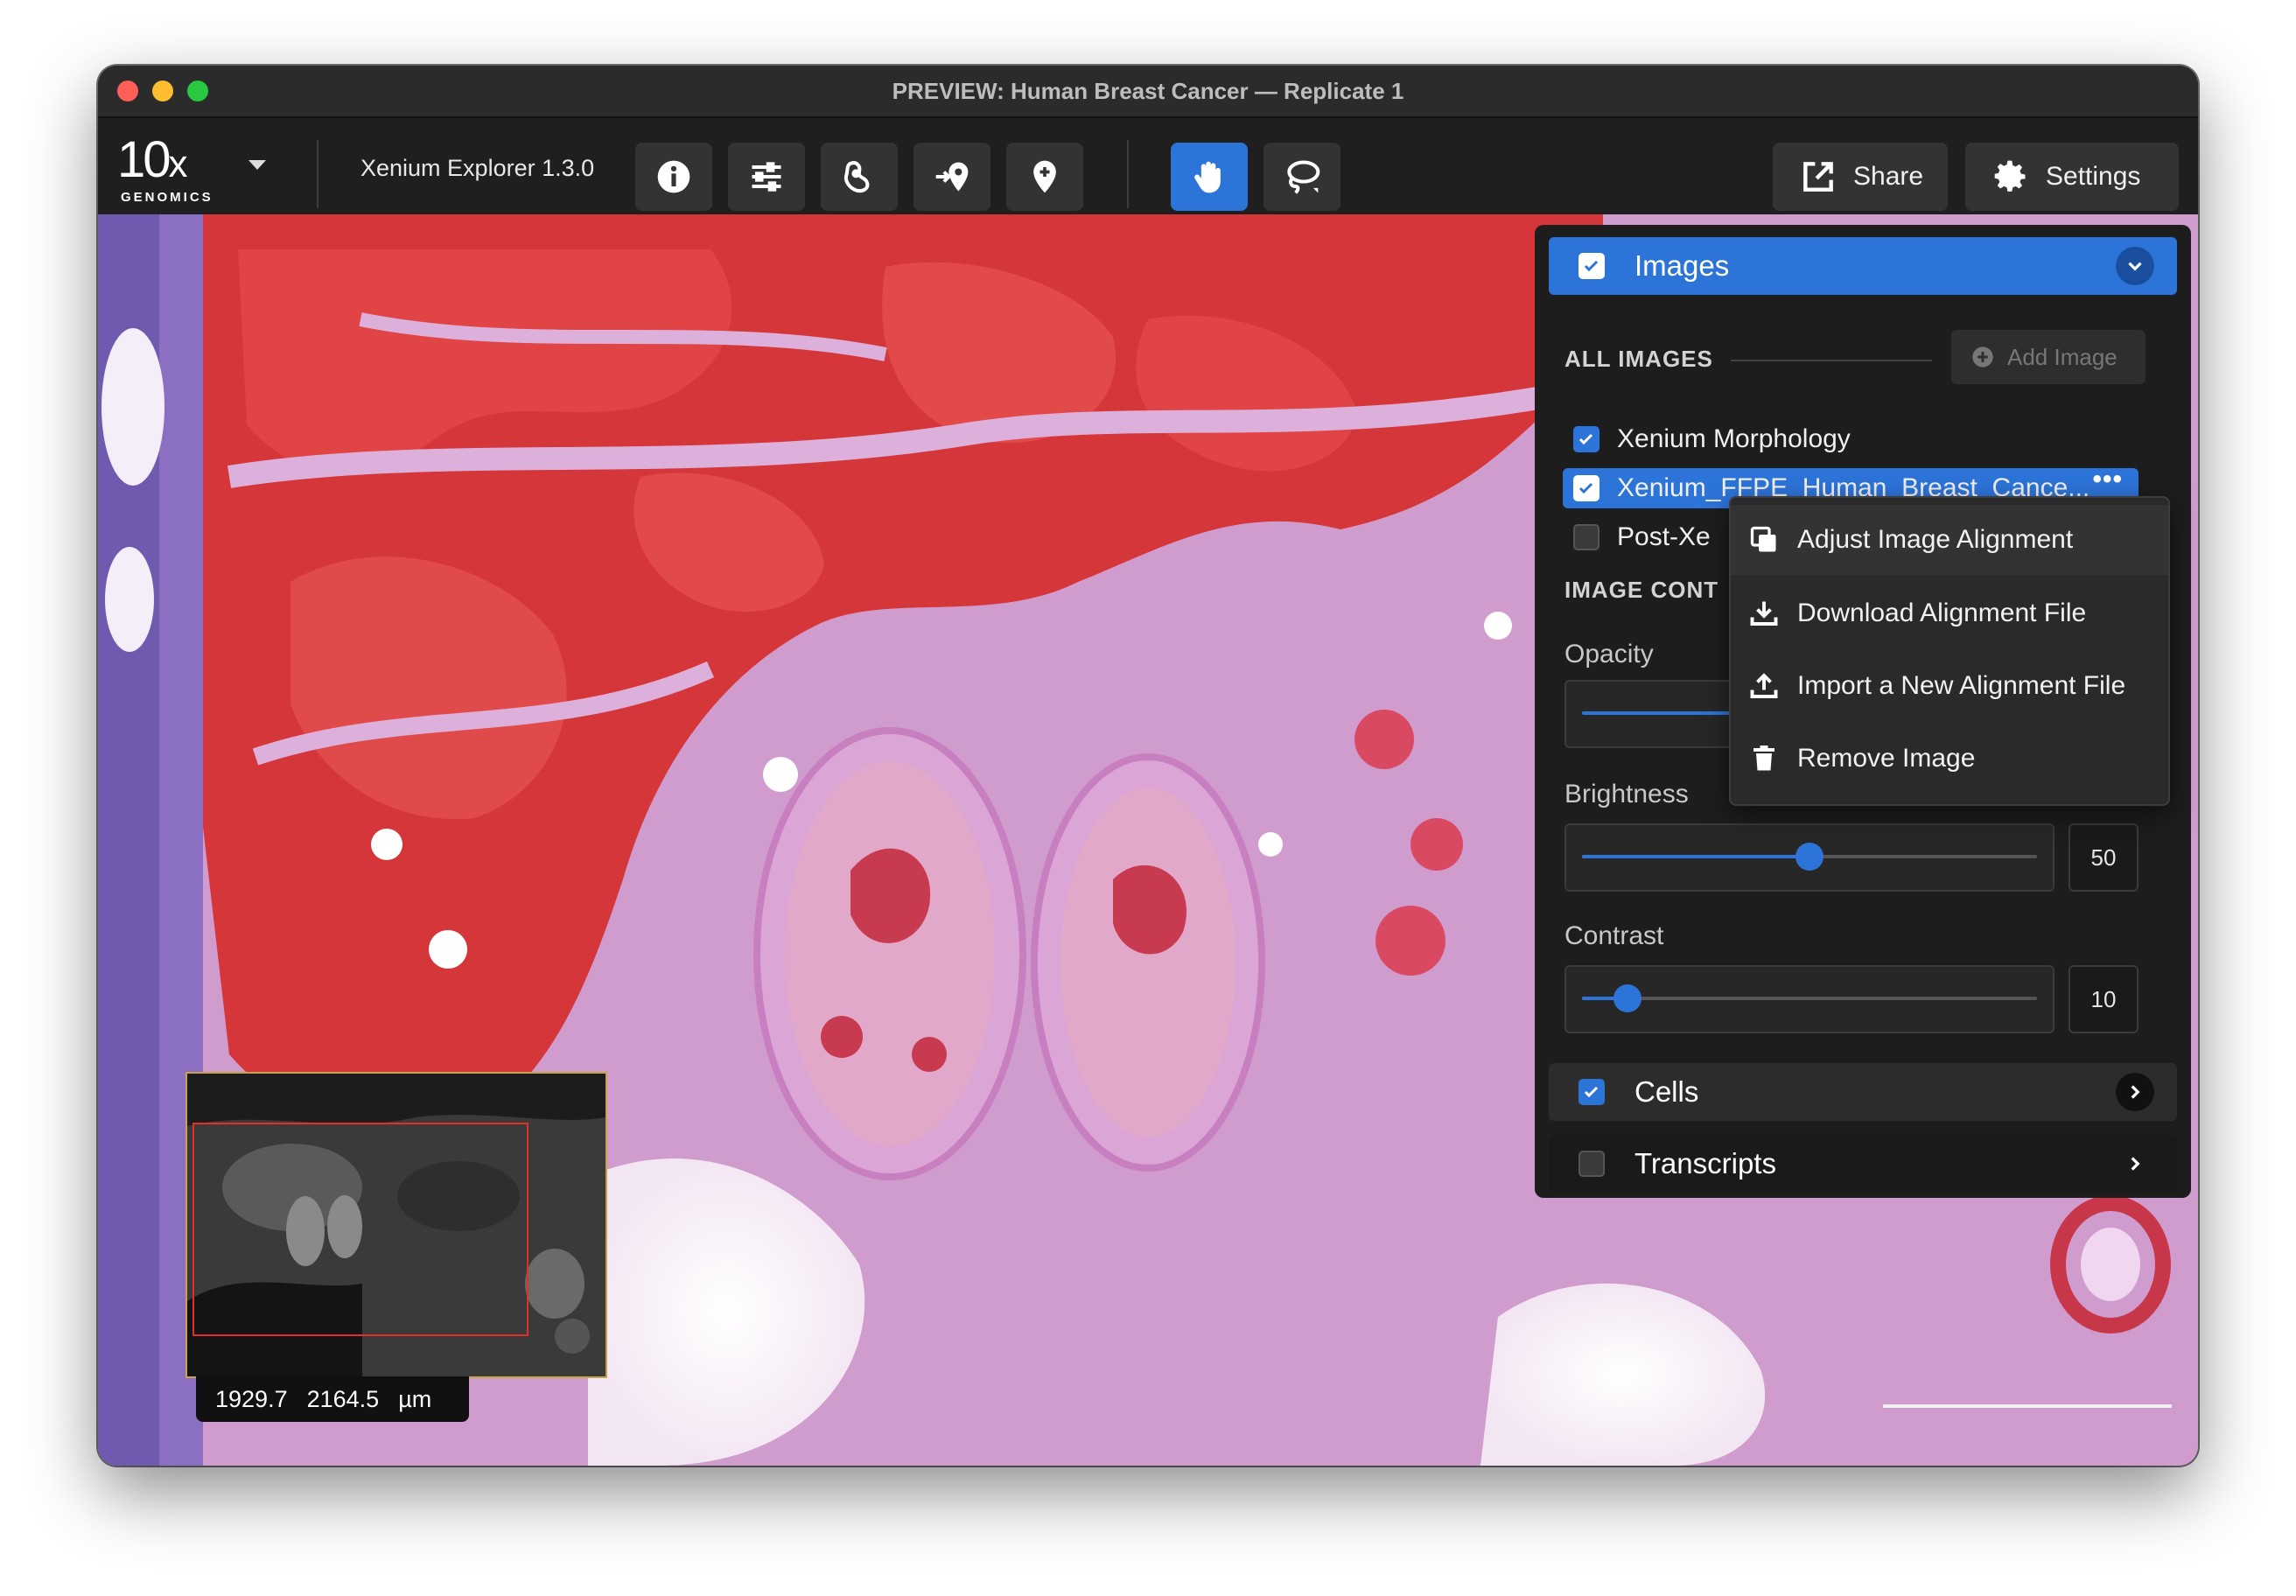 The image size is (2296, 1596). Describe the element at coordinates (1863, 266) in the screenshot. I see `images-section-header: Images` at that location.